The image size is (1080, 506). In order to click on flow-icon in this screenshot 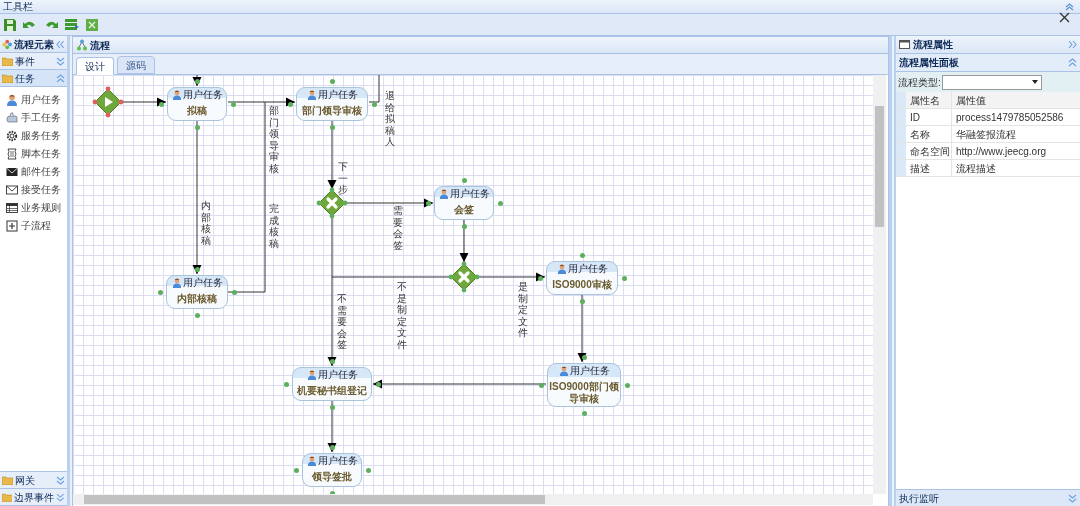, I will do `click(82, 45)`.